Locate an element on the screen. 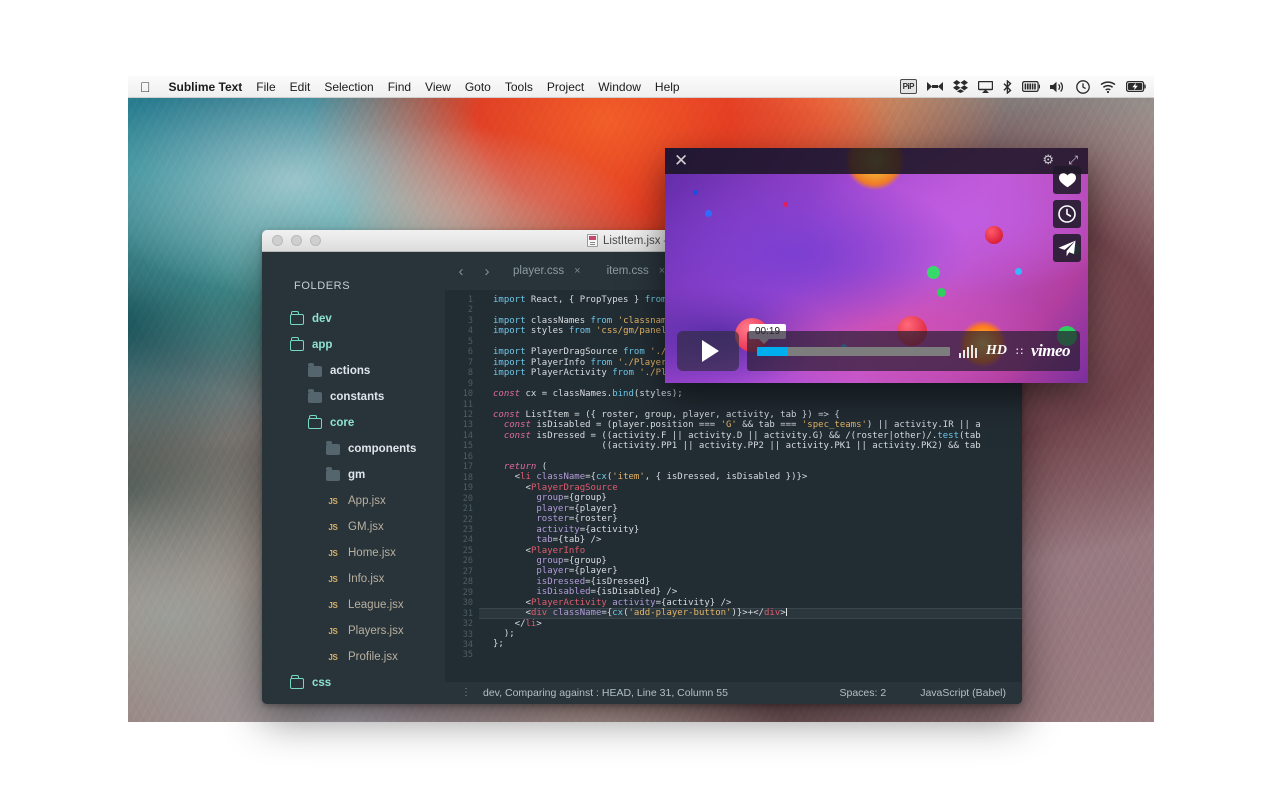  status-indentation: Spaces: 2 is located at coordinates (863, 693).